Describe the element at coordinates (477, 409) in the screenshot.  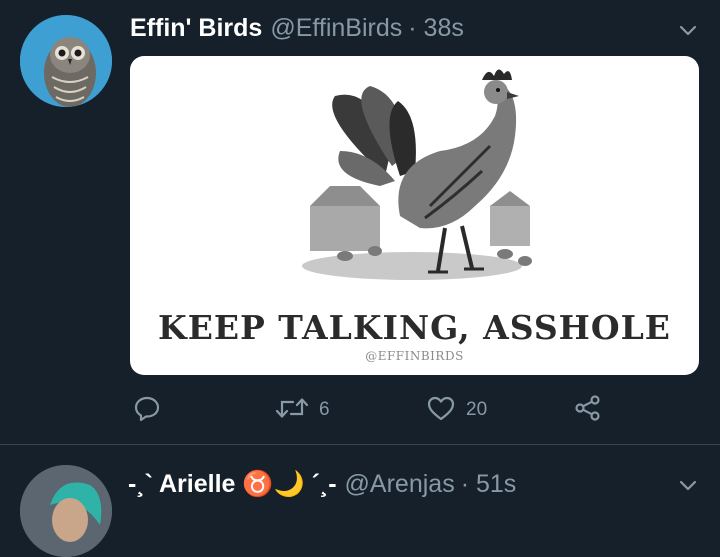
I see `like-count: 20` at that location.